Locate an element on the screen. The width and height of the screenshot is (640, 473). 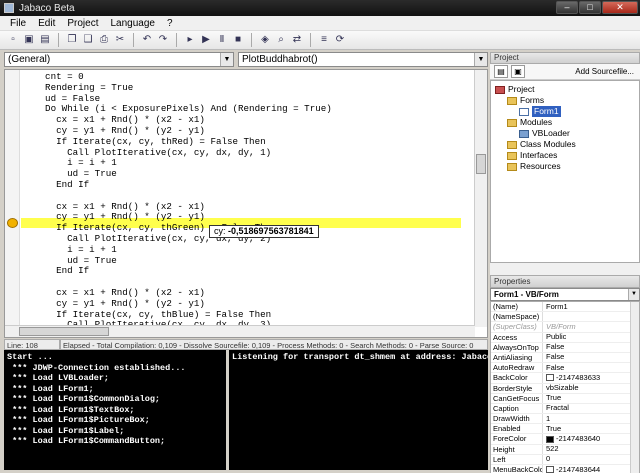
property-row: (NameSpace) is located at coordinates (565, 317).